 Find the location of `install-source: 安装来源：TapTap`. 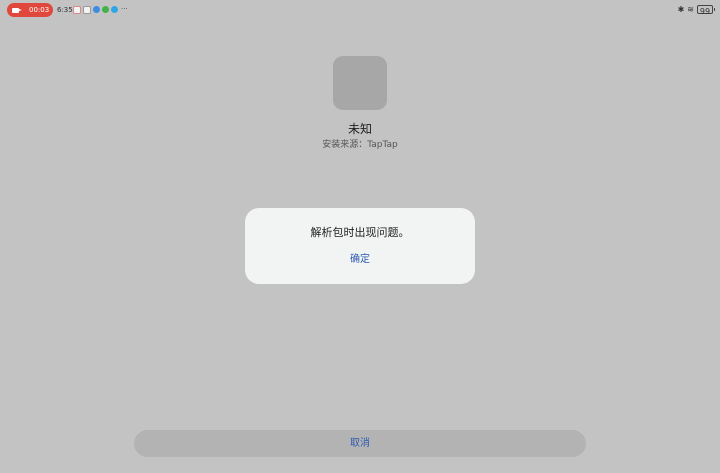

install-source: 安装来源：TapTap is located at coordinates (360, 145).